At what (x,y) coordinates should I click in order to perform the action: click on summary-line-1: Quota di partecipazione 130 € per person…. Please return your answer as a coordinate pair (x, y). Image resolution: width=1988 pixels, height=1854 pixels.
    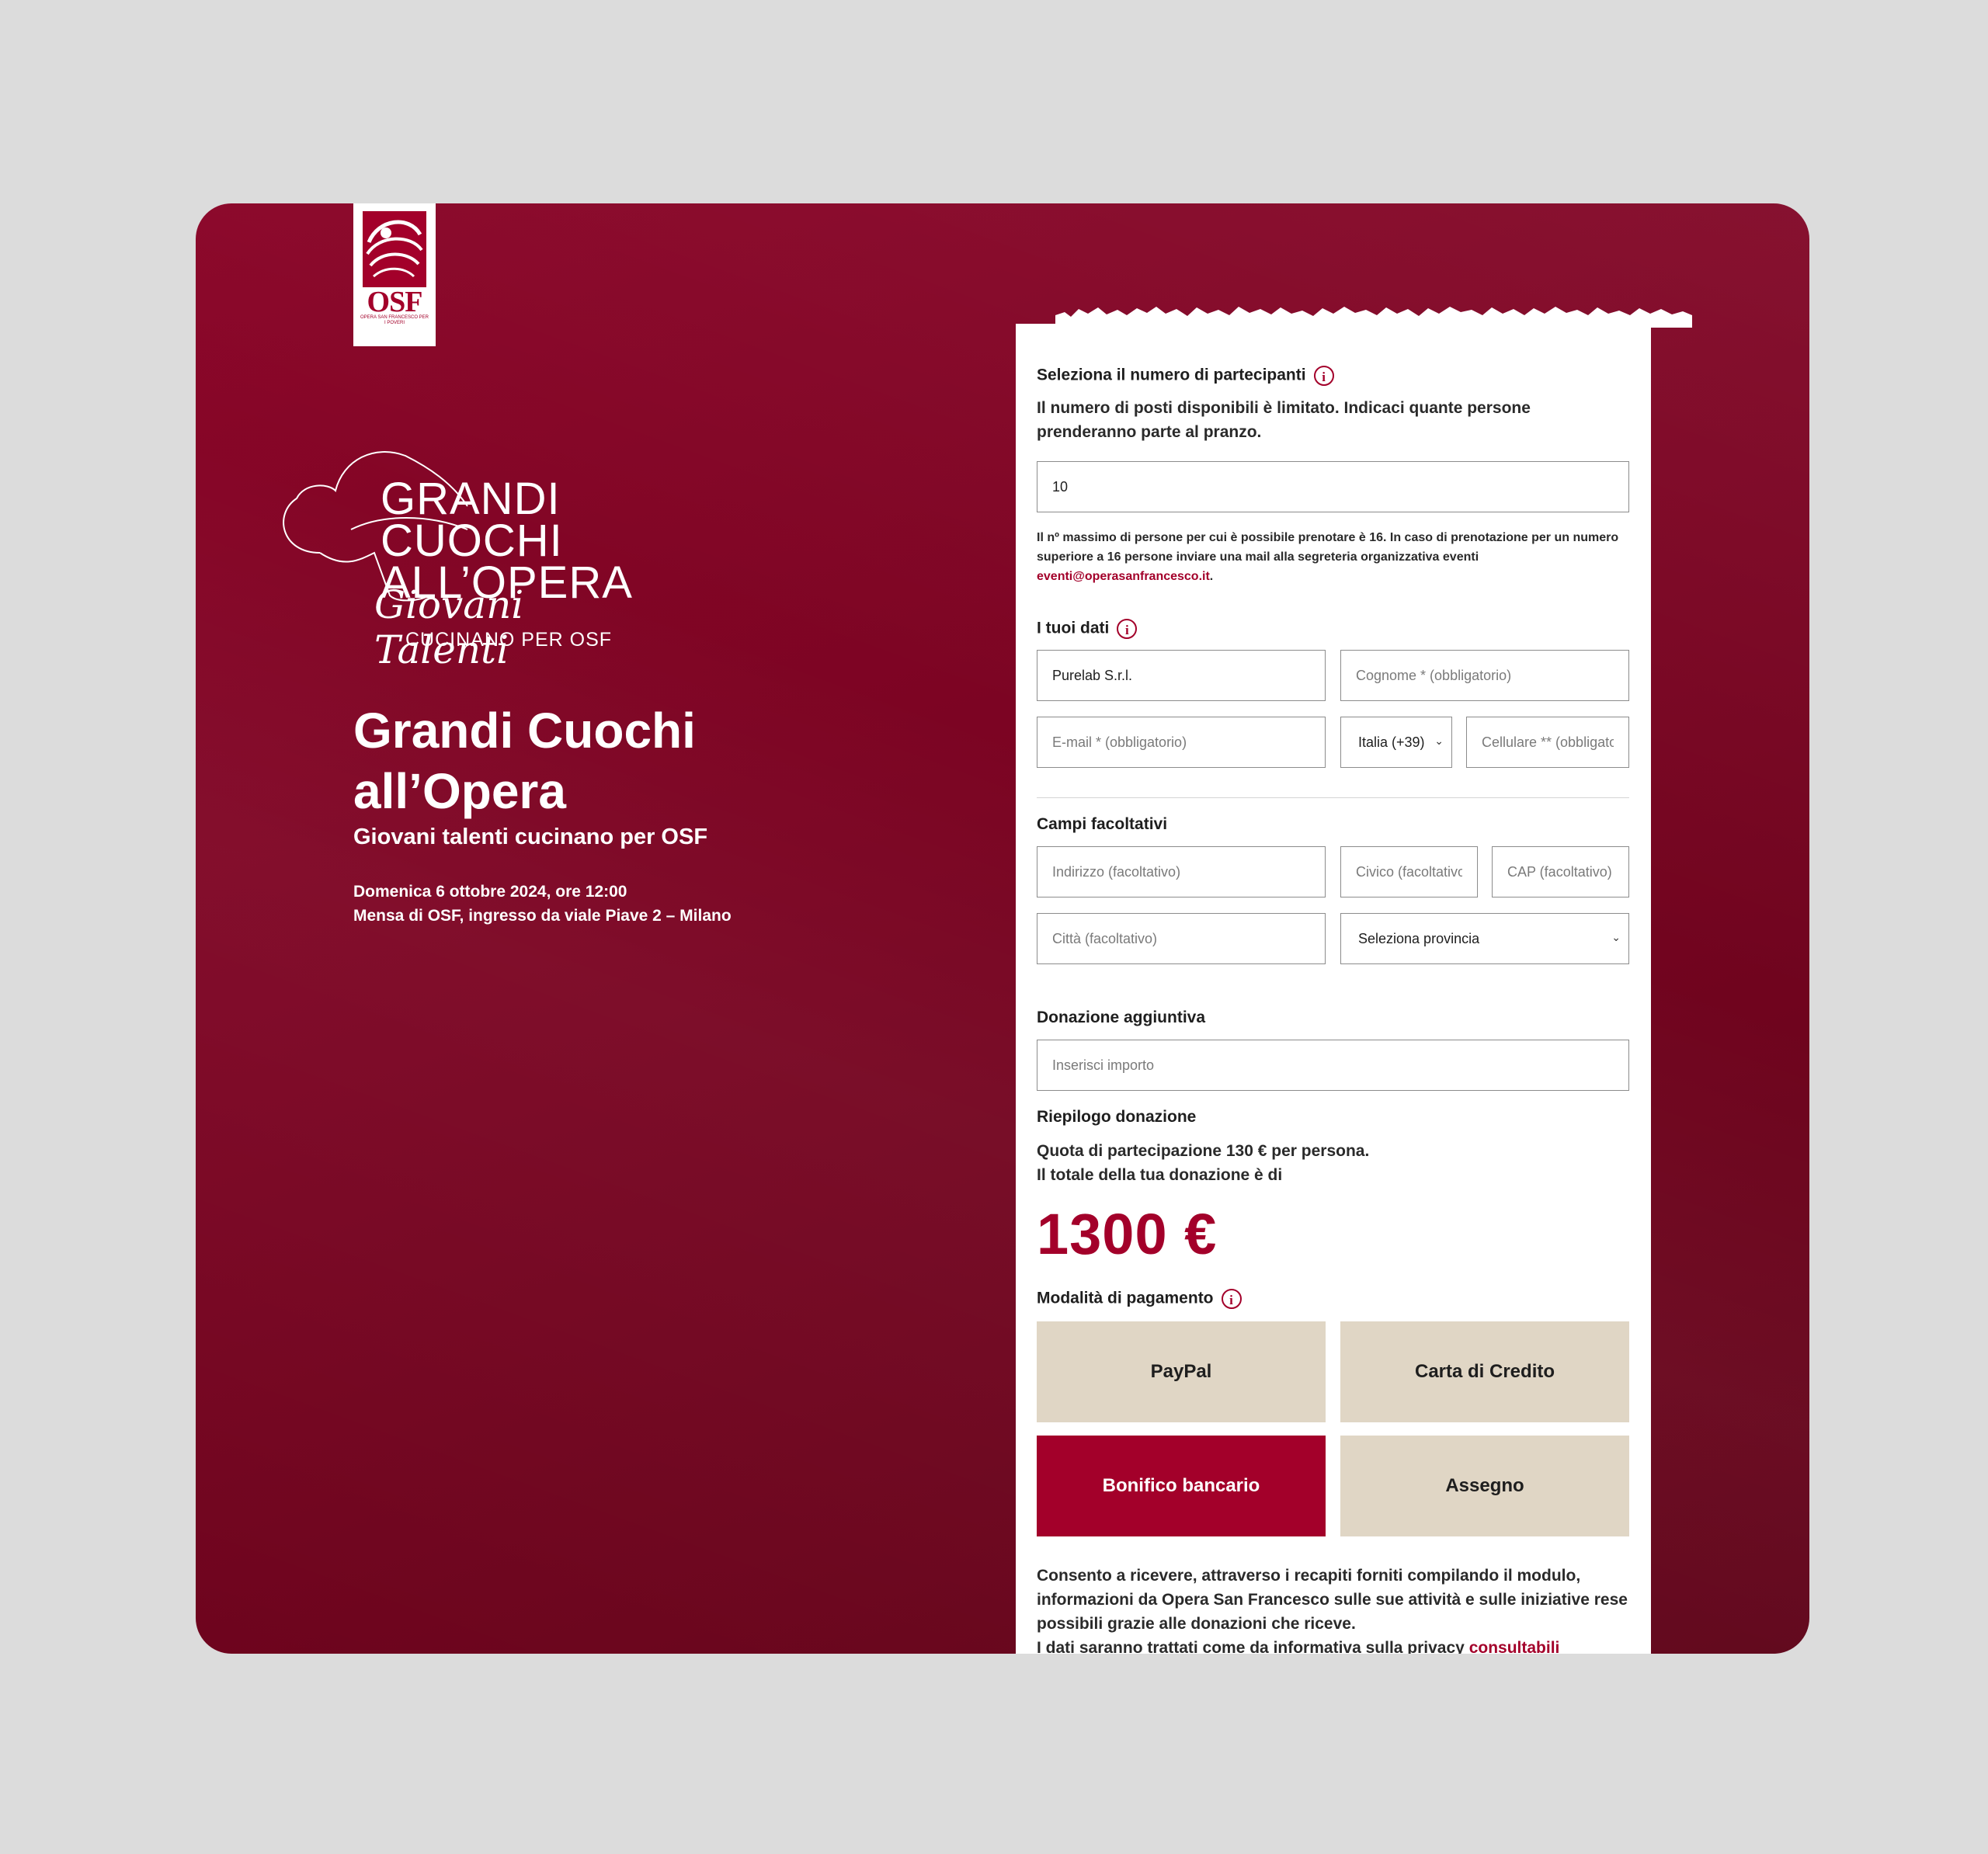
    Looking at the image, I should click on (1203, 1151).